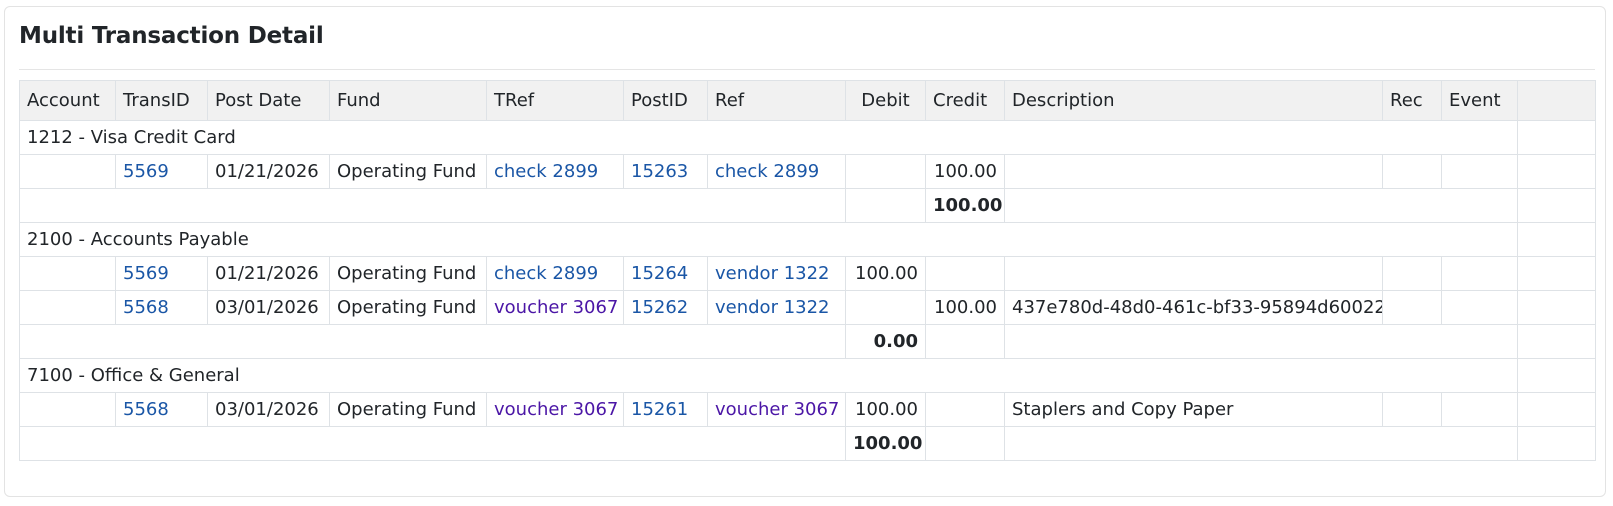  What do you see at coordinates (885, 443) in the screenshot?
I see `subtotal-debit: 100.00` at bounding box center [885, 443].